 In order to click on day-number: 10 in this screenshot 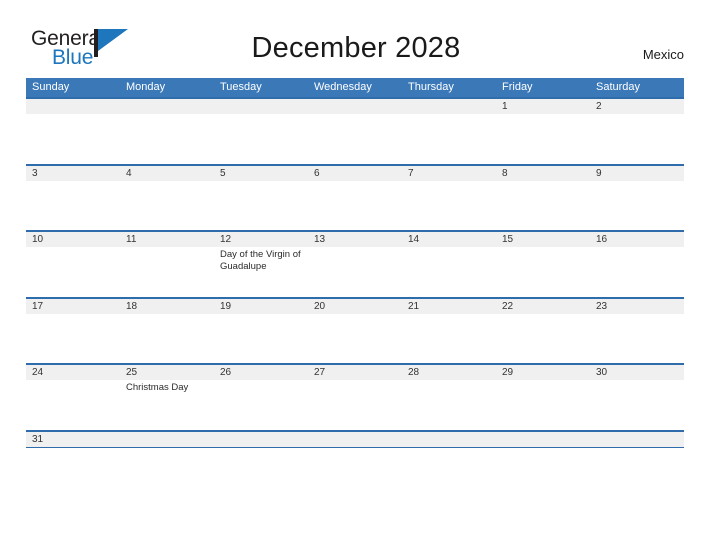, I will do `click(38, 239)`.